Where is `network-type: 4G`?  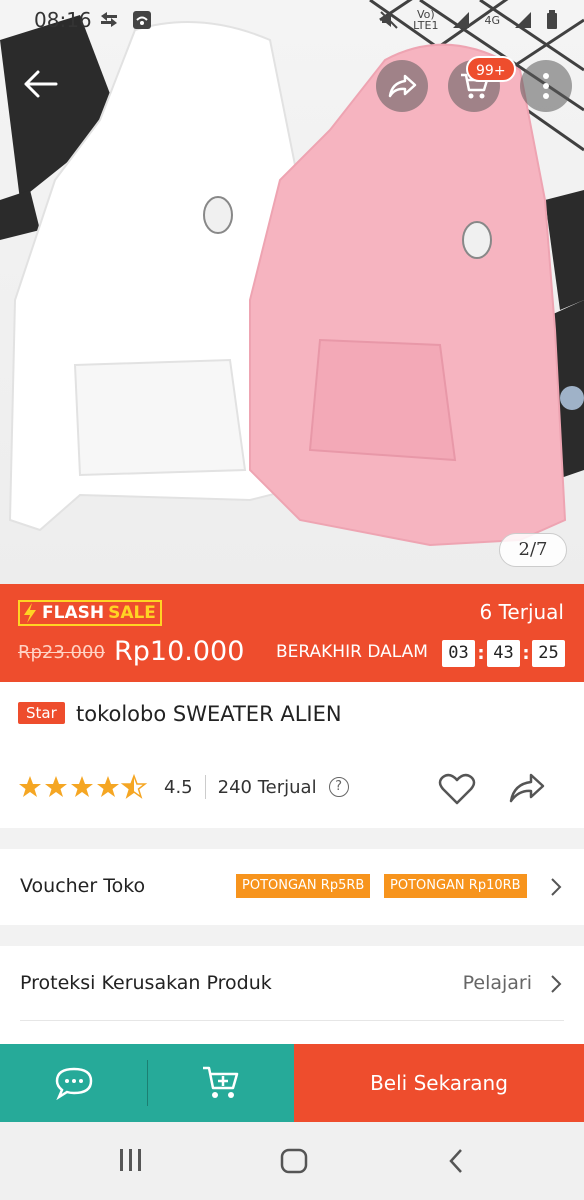
network-type: 4G is located at coordinates (492, 20).